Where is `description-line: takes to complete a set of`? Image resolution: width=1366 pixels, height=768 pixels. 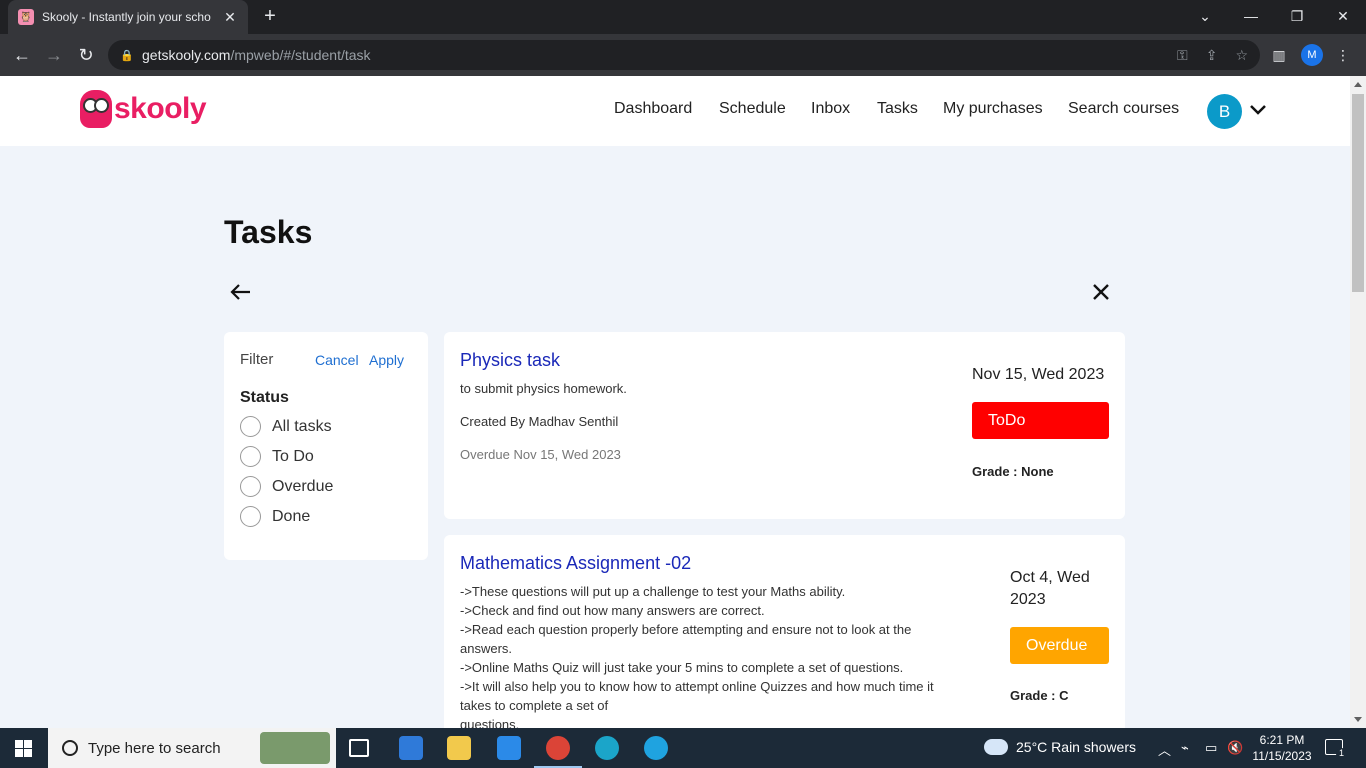 description-line: takes to complete a set of is located at coordinates (534, 705).